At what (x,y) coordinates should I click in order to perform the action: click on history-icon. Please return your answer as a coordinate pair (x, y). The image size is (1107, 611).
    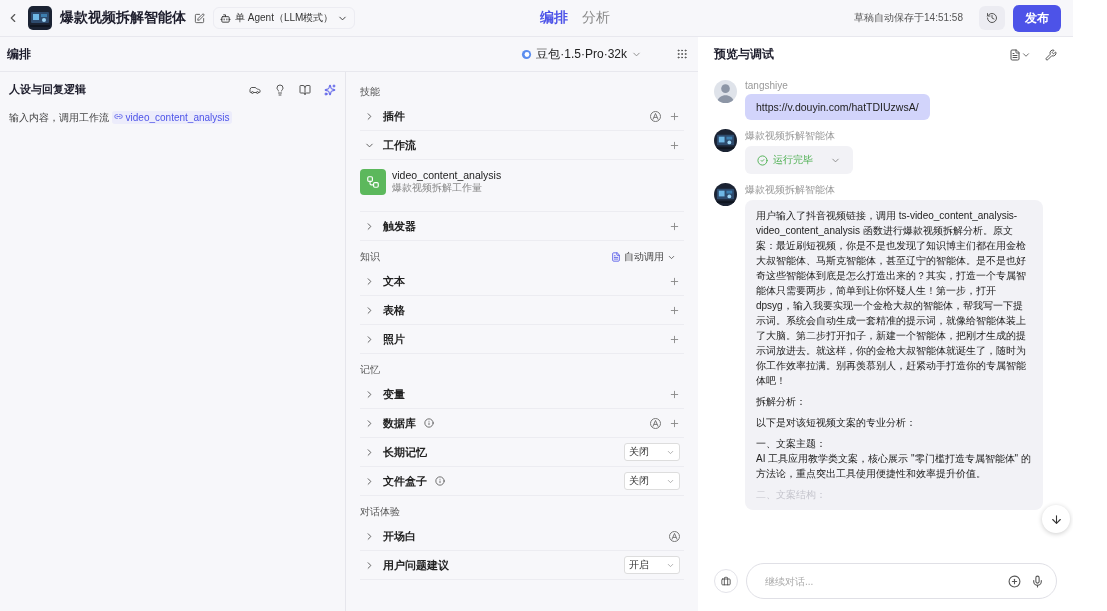
    Looking at the image, I should click on (992, 18).